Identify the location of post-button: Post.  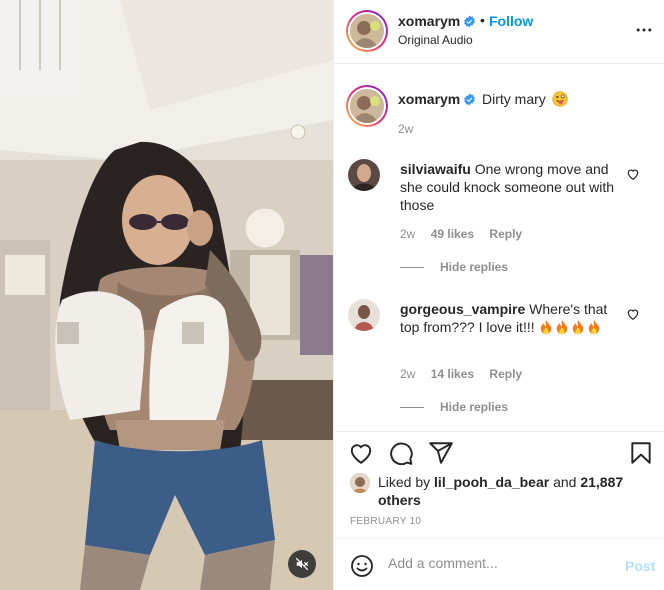
(640, 566).